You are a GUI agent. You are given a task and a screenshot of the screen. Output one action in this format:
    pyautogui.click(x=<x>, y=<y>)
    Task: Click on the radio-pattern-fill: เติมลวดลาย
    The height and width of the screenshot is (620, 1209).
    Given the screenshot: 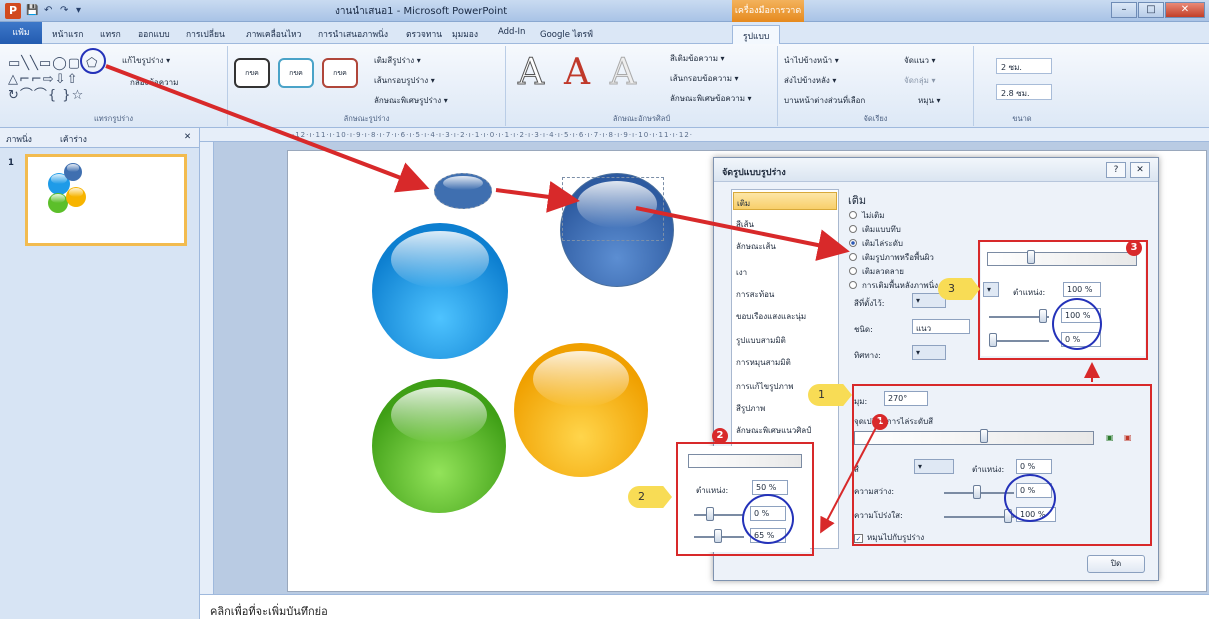 What is the action you would take?
    pyautogui.click(x=876, y=271)
    